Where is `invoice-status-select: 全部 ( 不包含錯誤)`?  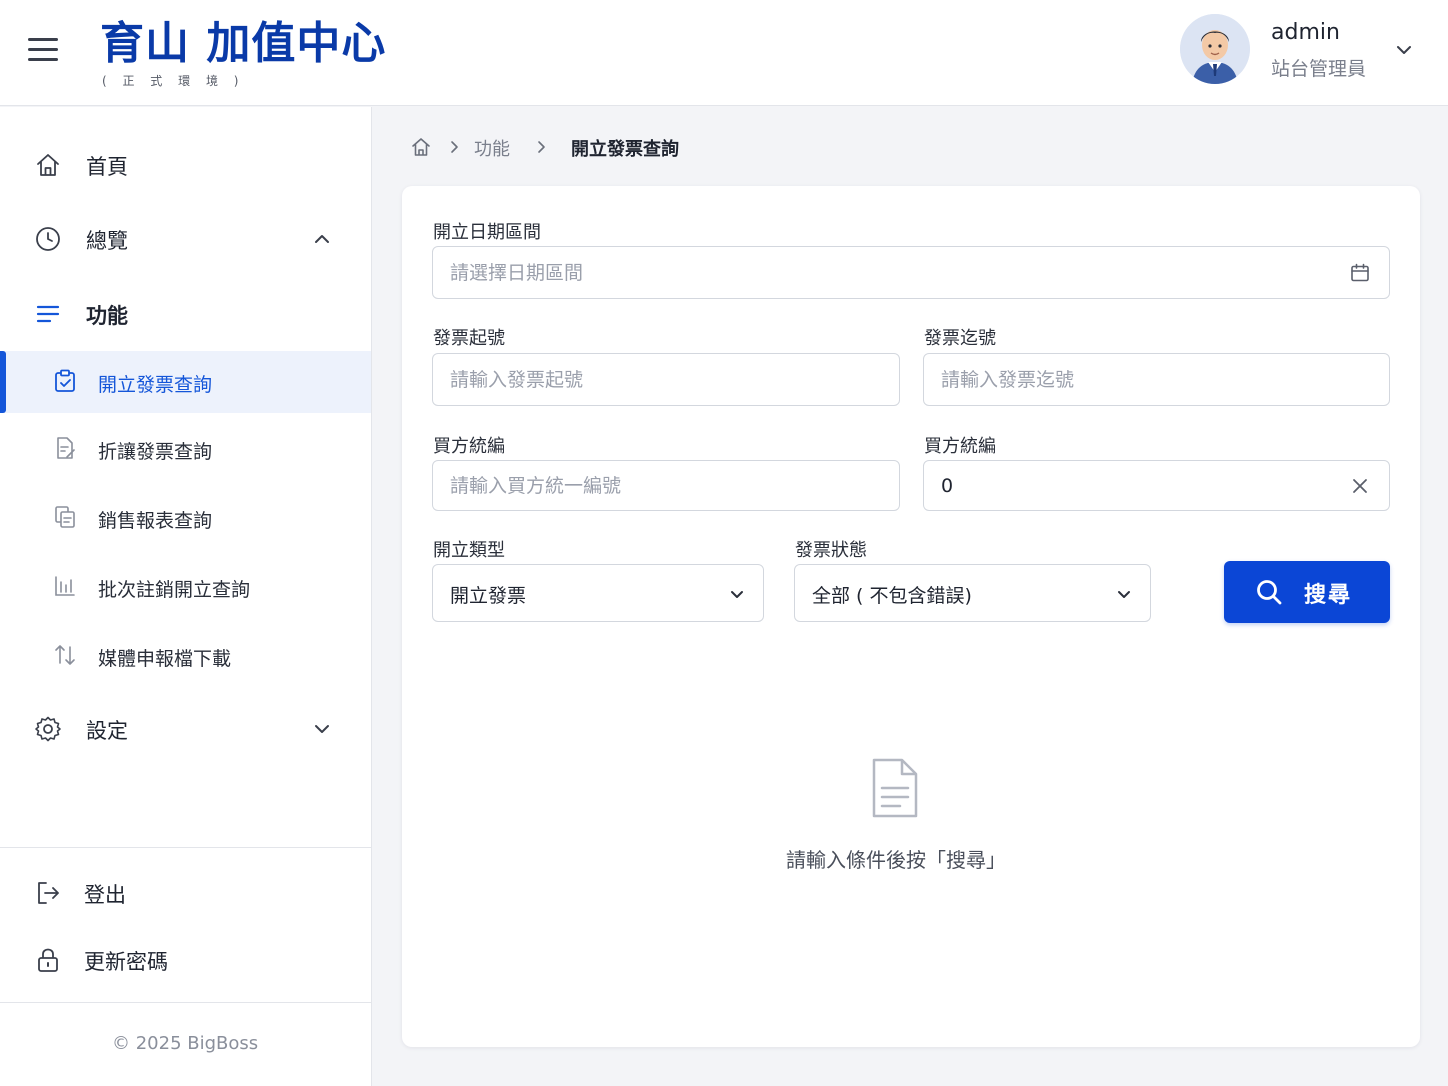
invoice-status-select: 全部 ( 不包含錯誤) is located at coordinates (972, 593).